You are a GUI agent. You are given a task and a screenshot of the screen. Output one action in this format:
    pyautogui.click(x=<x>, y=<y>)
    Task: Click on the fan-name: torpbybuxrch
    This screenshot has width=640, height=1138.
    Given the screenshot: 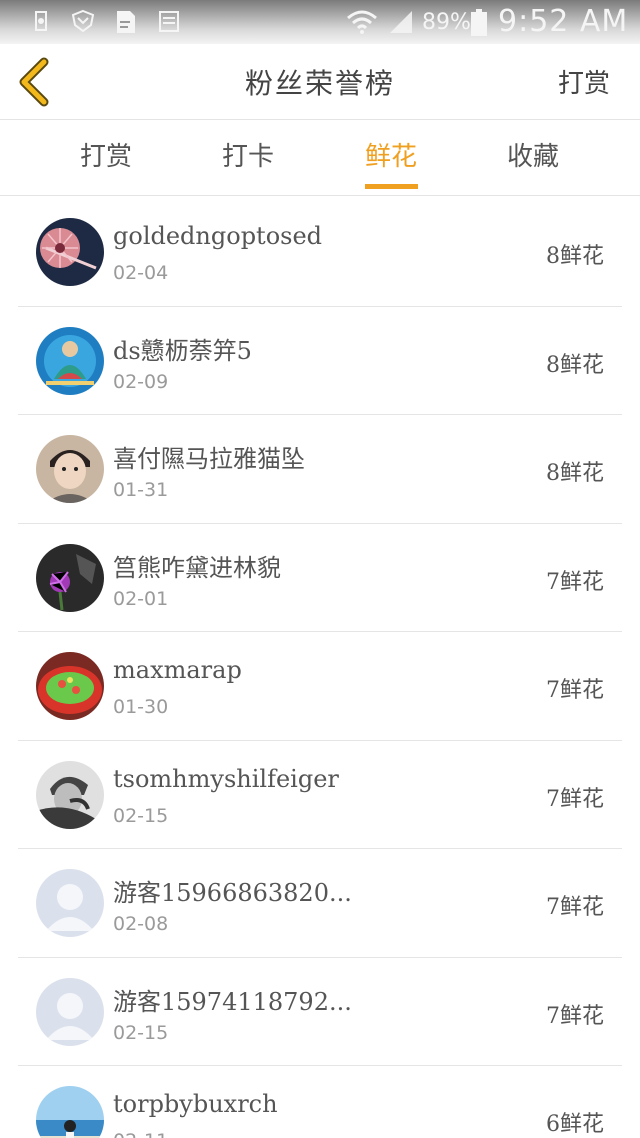 What is the action you would take?
    pyautogui.click(x=195, y=1104)
    